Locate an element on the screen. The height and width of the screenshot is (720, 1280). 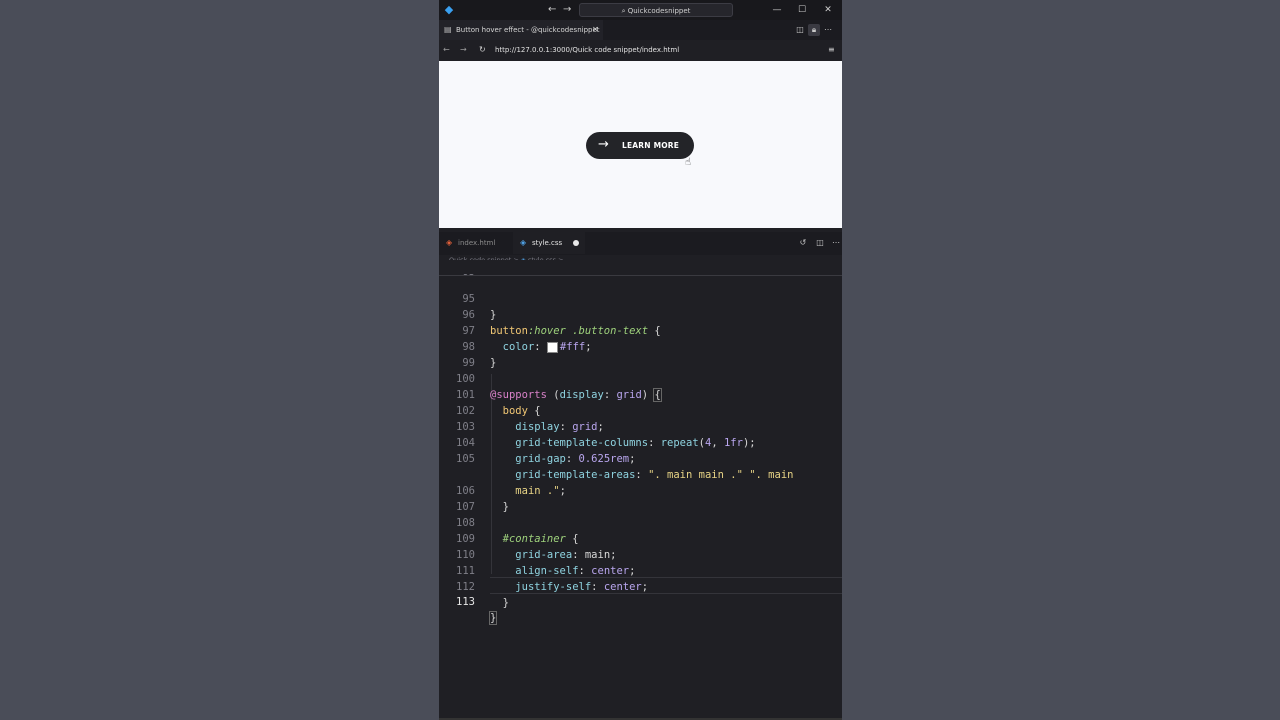
code-line-113: 113 } is located at coordinates (477, 610).